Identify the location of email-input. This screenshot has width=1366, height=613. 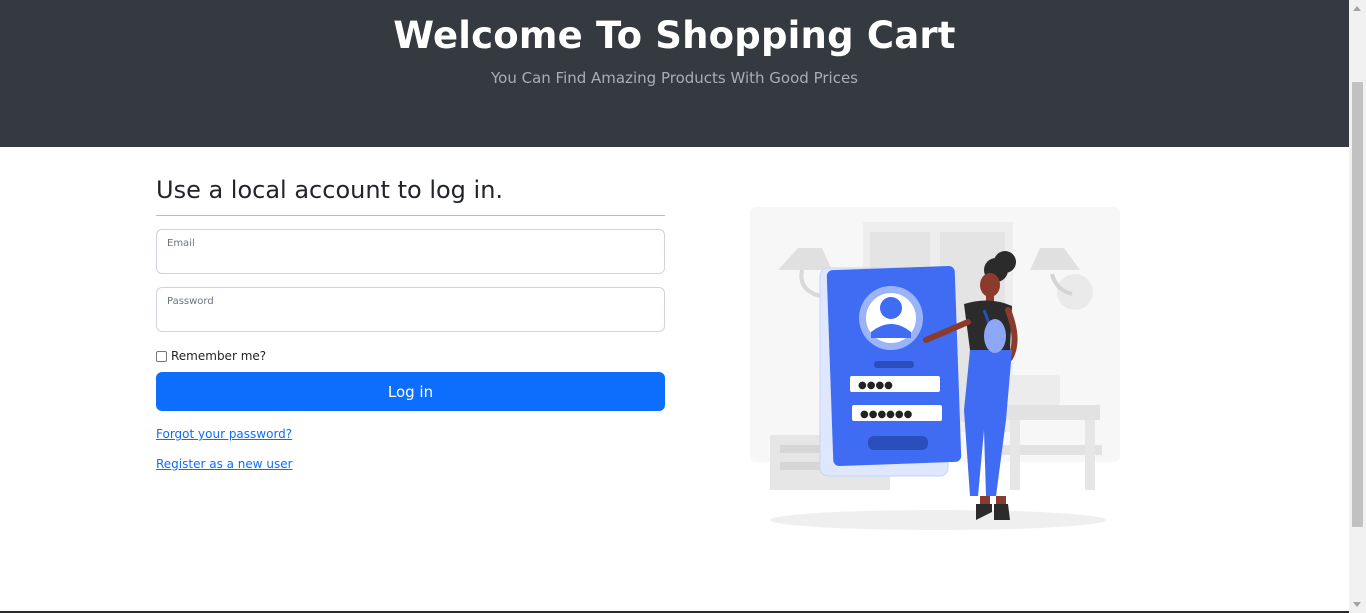
(410, 260).